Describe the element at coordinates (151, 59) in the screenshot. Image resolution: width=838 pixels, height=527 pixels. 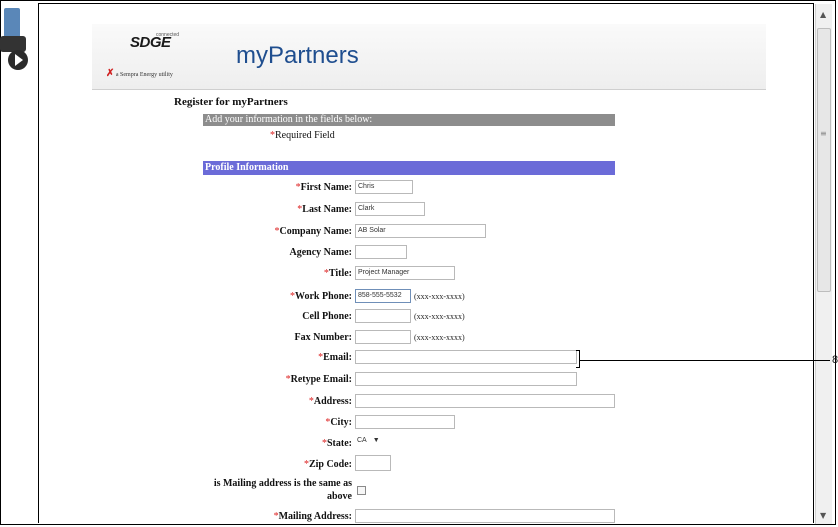
I see `sdge-logo: SDGE connected ✗ a Sempra Energy utility` at that location.